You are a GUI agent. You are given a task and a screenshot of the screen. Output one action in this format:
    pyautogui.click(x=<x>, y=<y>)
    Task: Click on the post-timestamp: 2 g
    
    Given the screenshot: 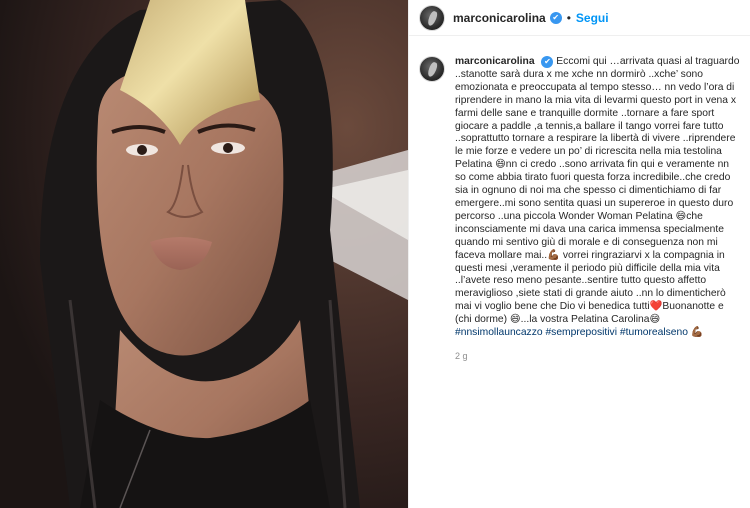 What is the action you would take?
    pyautogui.click(x=598, y=356)
    